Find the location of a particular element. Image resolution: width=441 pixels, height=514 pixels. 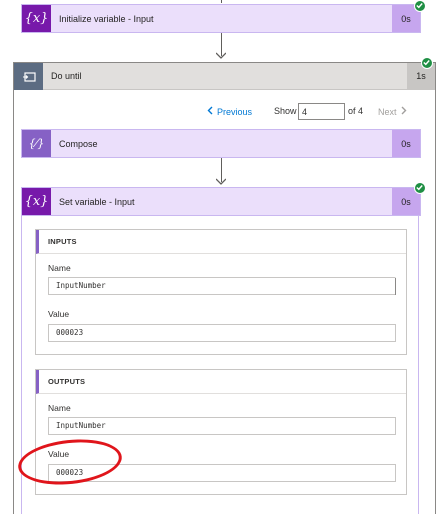

compose-card: {⁄} Compose 0s is located at coordinates (221, 143).